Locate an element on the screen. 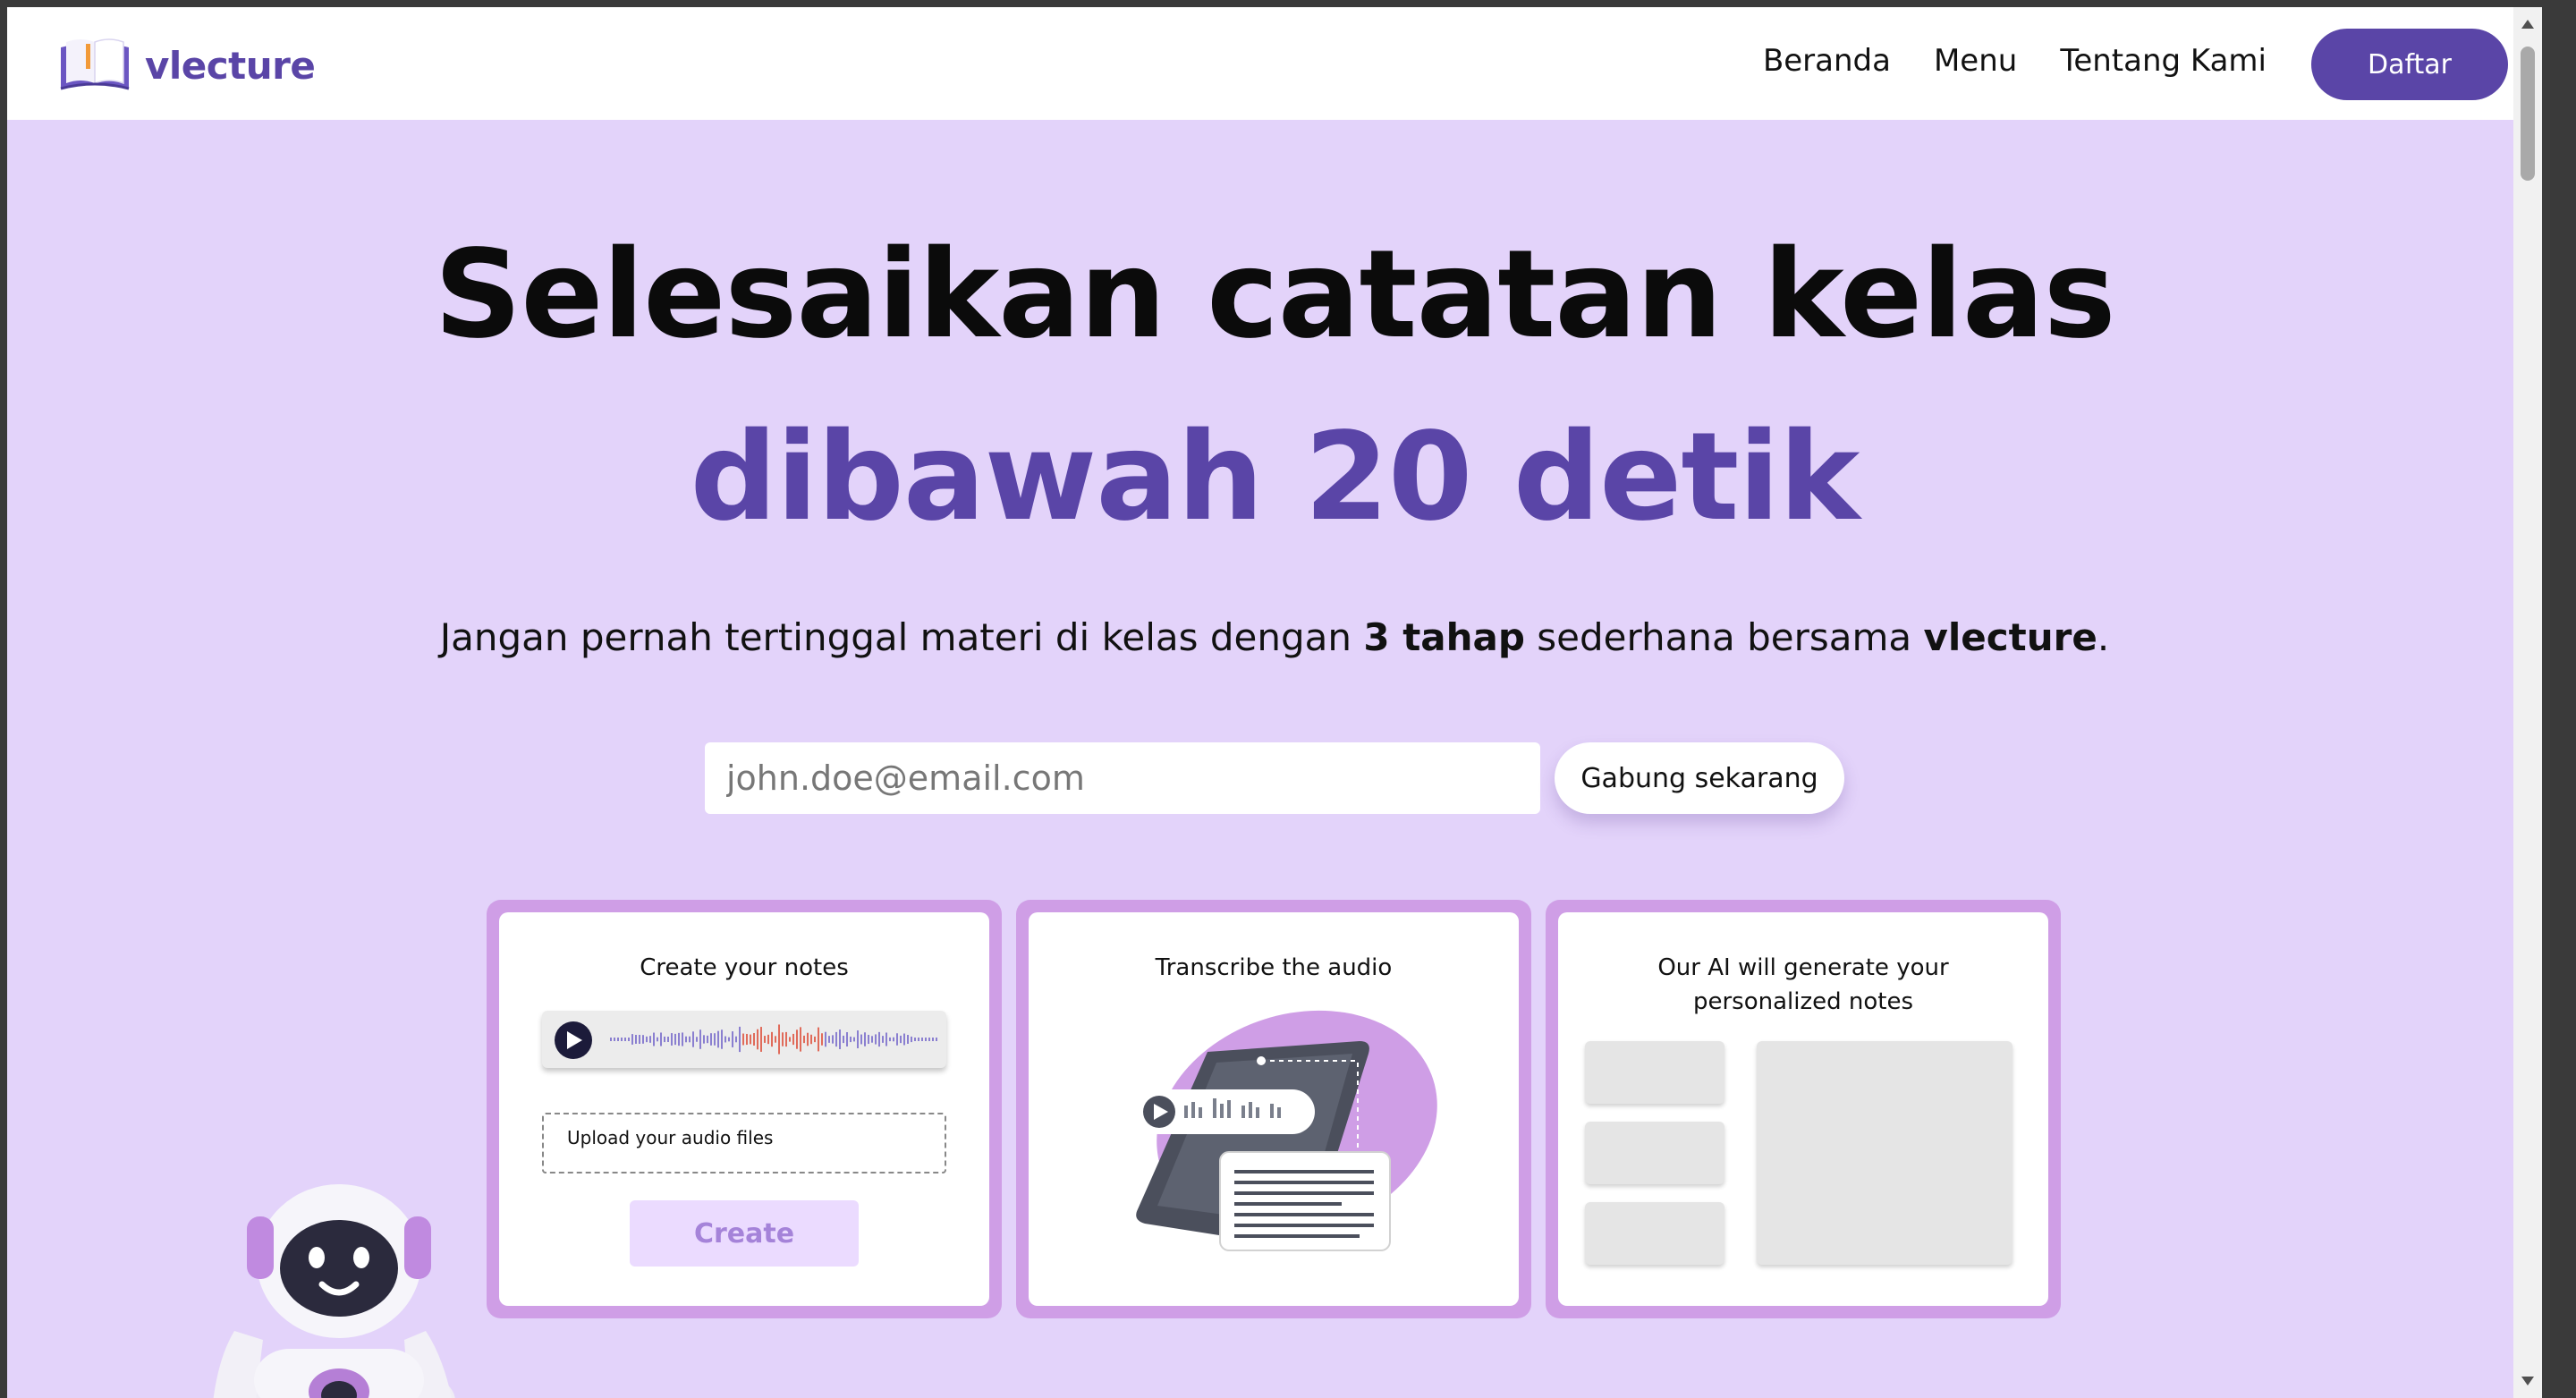 This screenshot has height=1398, width=2576. scroll-down-arrow-icon is located at coordinates (2527, 1381).